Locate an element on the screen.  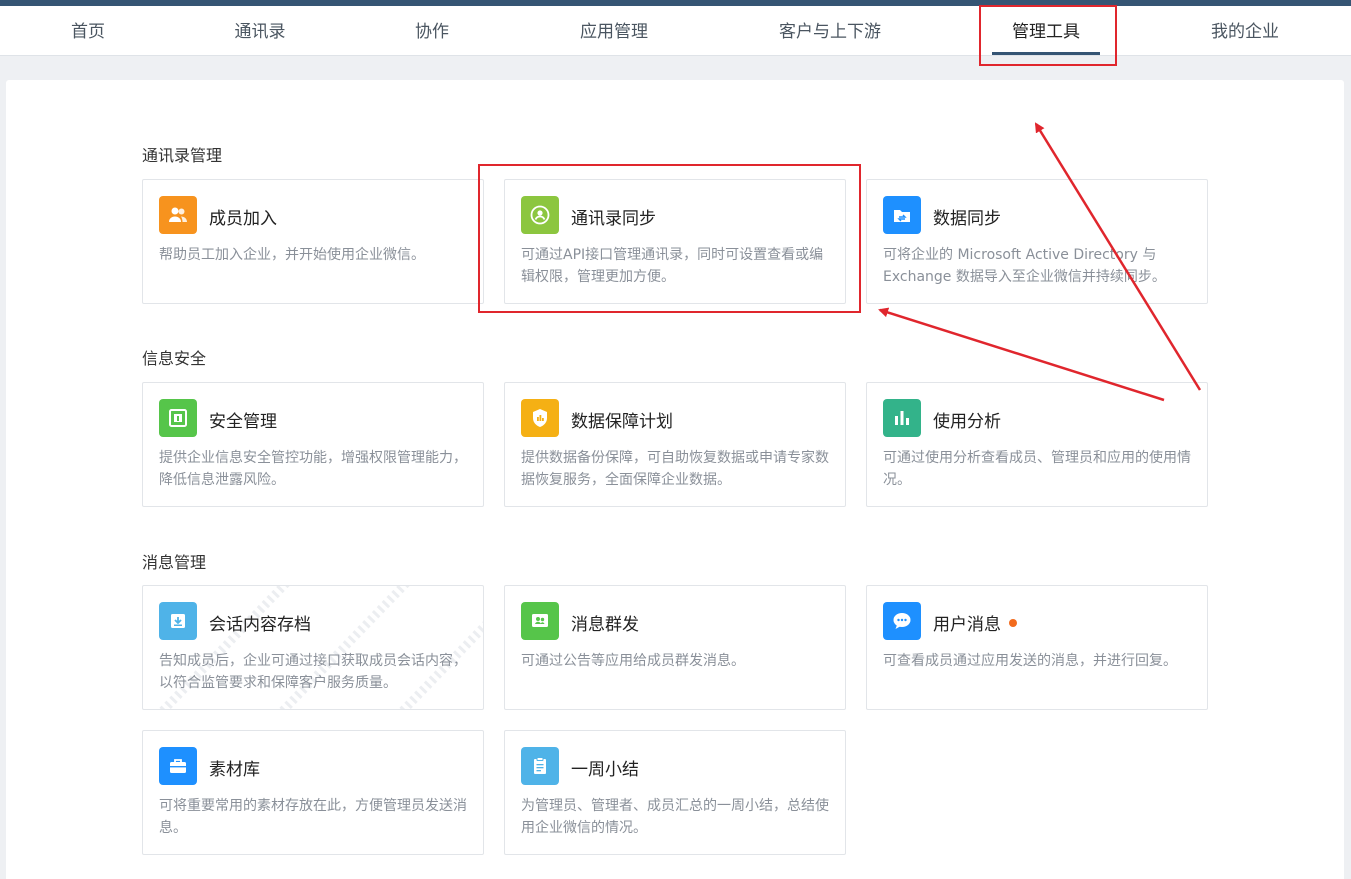
top-nav: 首页 通讯录 协作 应用管理 客户与上下游 管理工具 我的企业 is located at coordinates (675, 31).